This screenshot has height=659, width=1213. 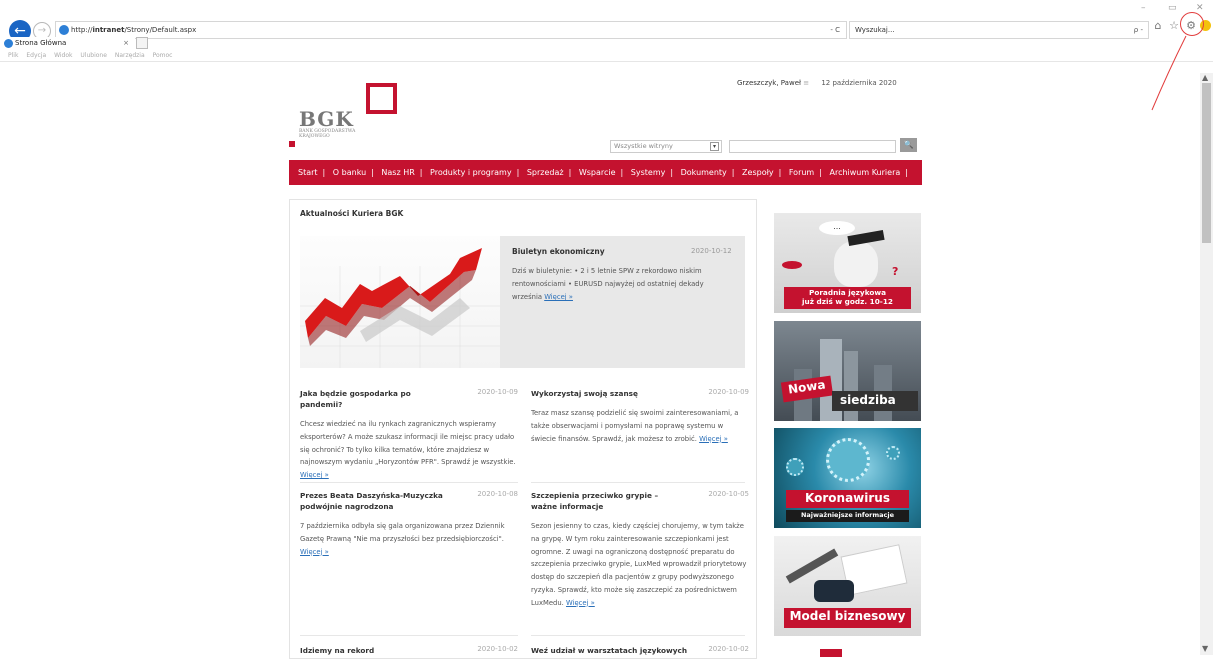 I want to click on page-scrollbar: ▲ ▼, so click(x=1206, y=364).